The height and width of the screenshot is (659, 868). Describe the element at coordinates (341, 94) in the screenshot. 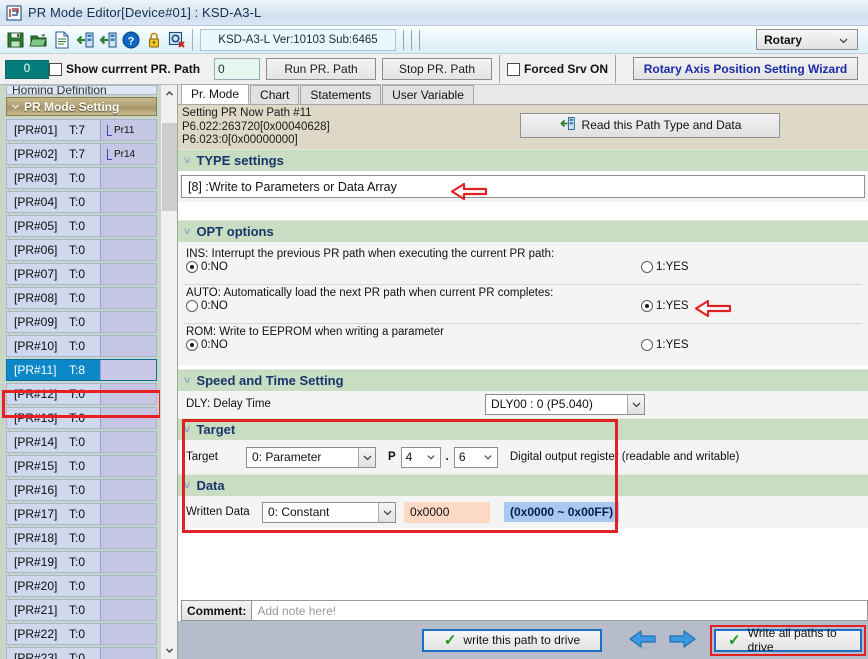

I see `tab-statements: Statements` at that location.